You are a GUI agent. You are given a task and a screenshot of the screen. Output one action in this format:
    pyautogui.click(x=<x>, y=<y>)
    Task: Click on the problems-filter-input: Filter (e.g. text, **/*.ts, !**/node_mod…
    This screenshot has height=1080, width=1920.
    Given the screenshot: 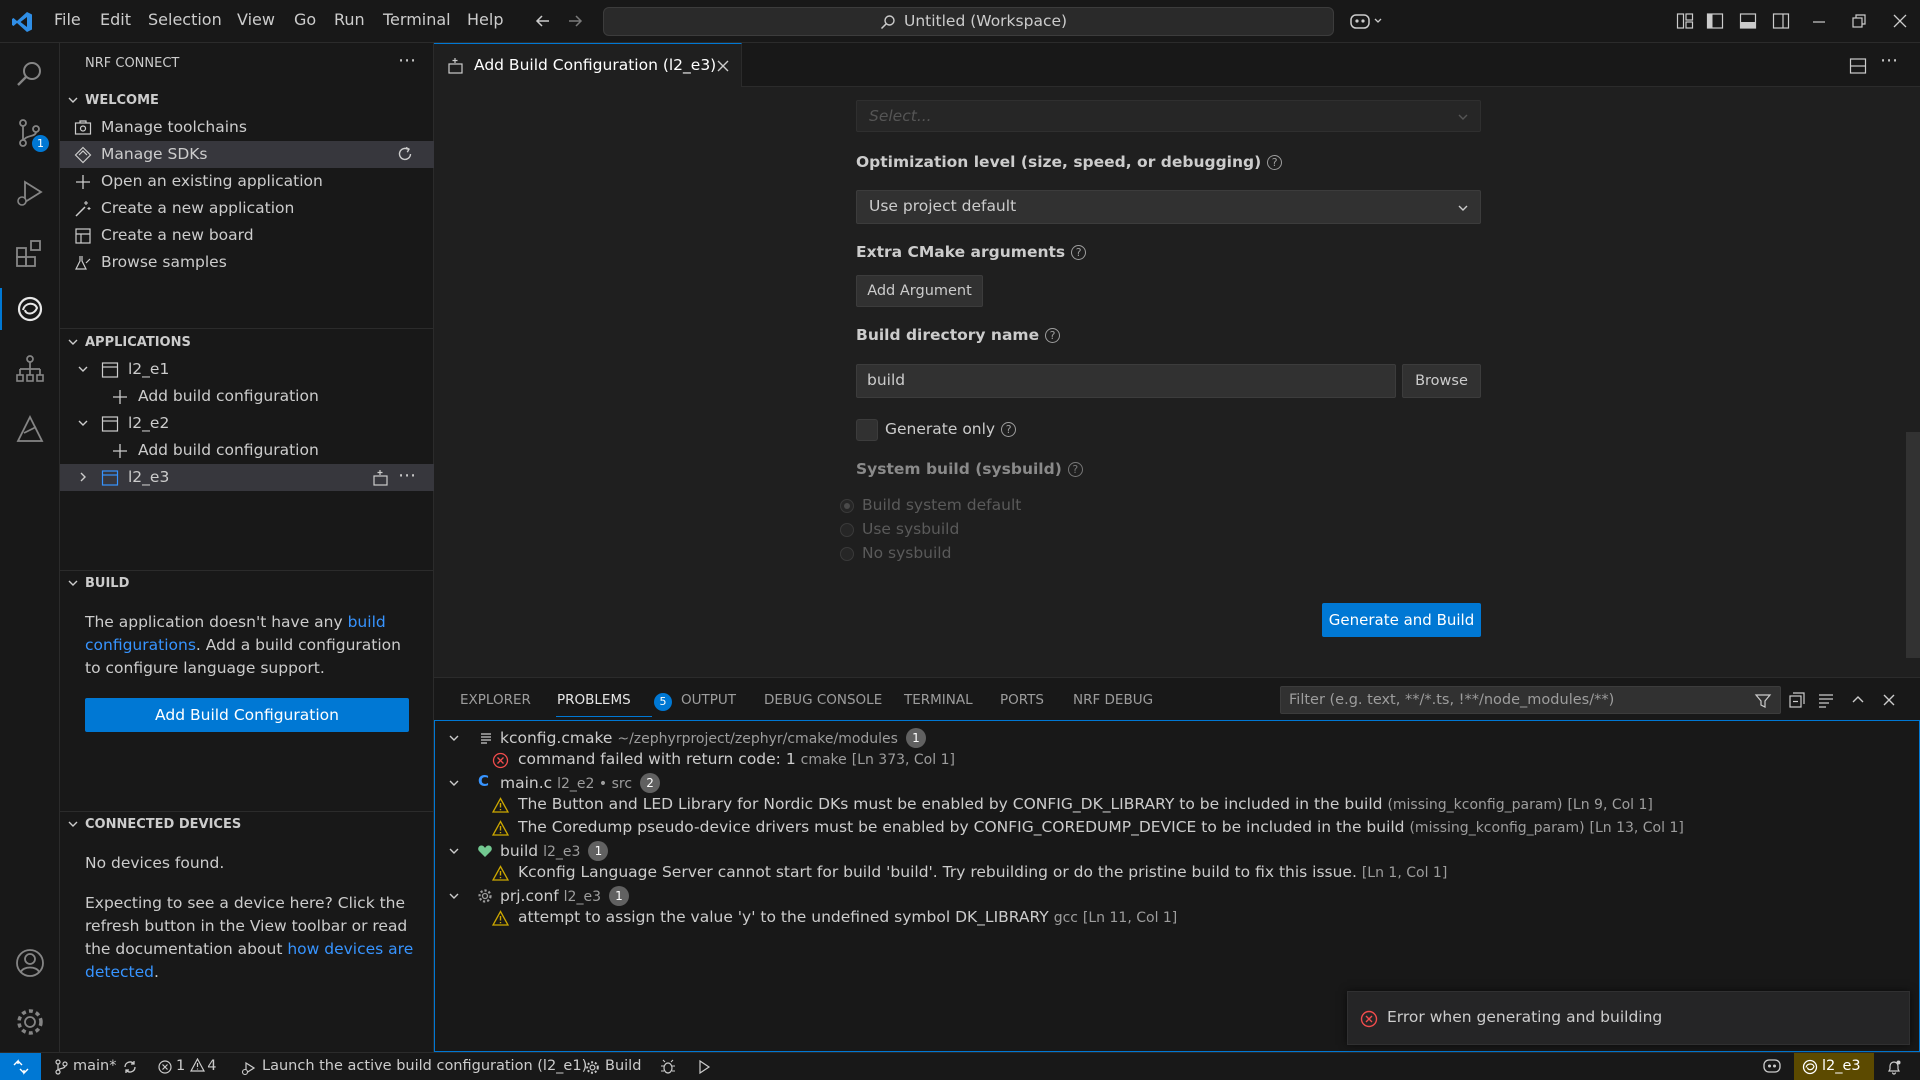 What is the action you would take?
    pyautogui.click(x=1530, y=700)
    